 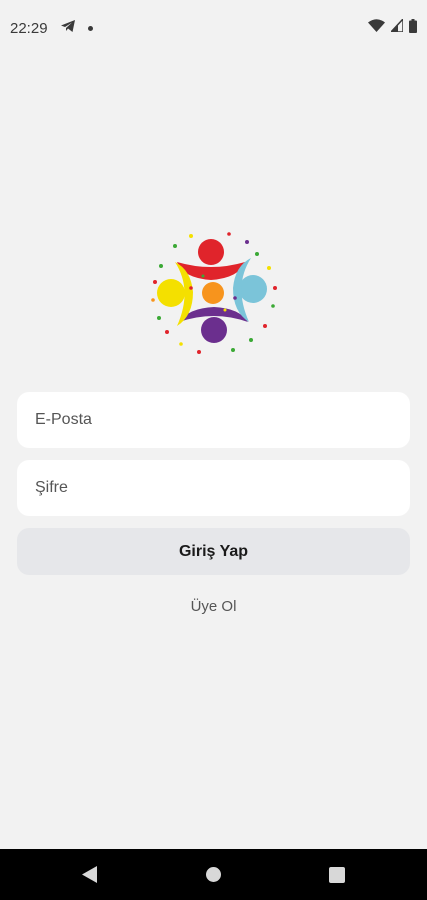 I want to click on status-left: 22:29, so click(x=51, y=28).